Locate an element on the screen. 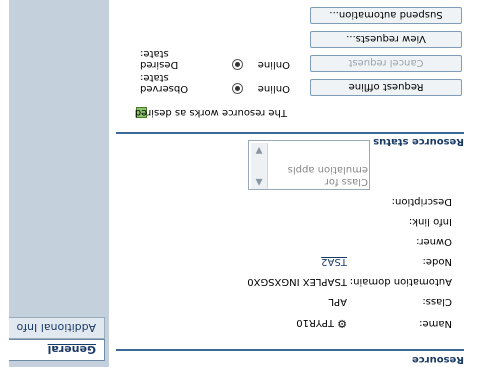 The height and width of the screenshot is (367, 490). owner-label: Owner: is located at coordinates (434, 241).